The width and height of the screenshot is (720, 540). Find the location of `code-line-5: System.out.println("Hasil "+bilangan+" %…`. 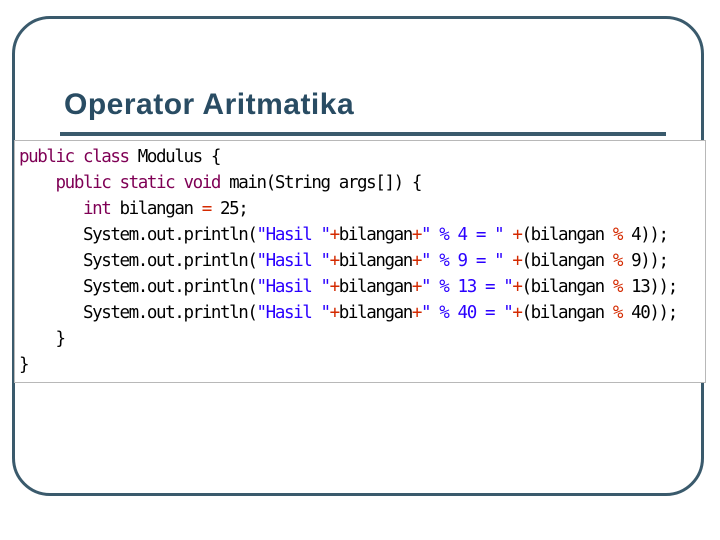

code-line-5: System.out.println("Hasil "+bilangan+" %… is located at coordinates (348, 261).